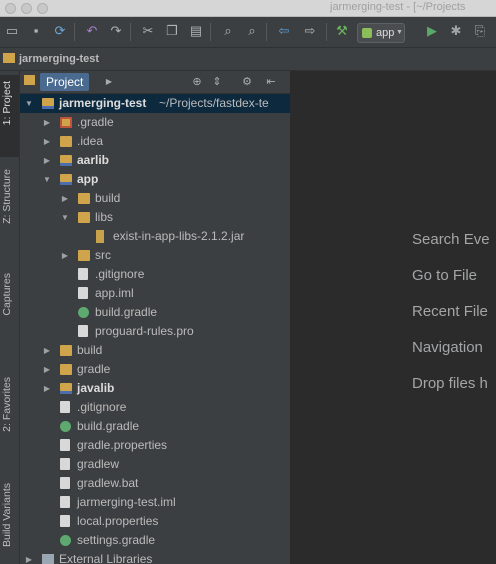  What do you see at coordinates (36, 31) in the screenshot?
I see `save-icon: ▪` at bounding box center [36, 31].